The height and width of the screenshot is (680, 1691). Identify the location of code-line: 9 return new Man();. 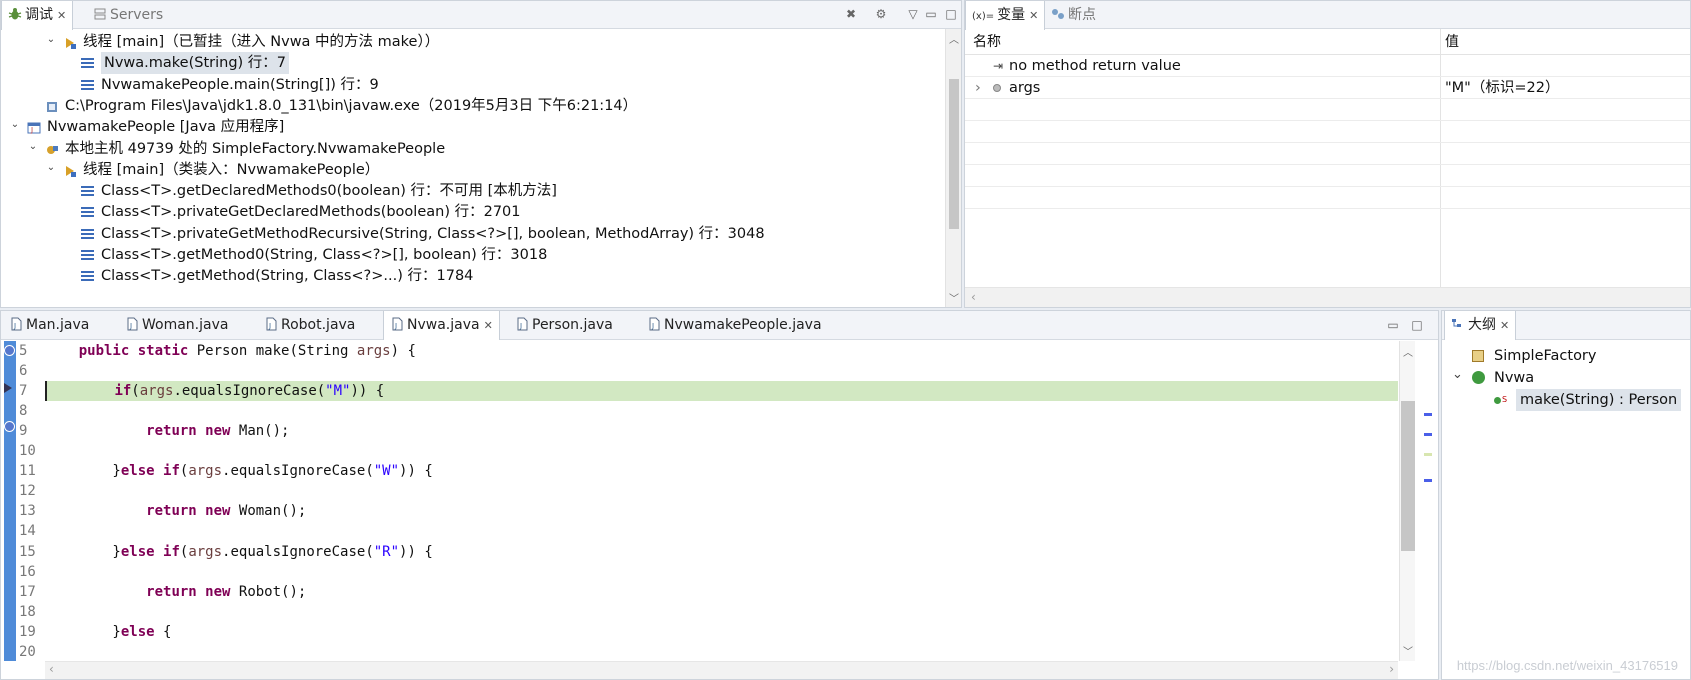
(699, 431).